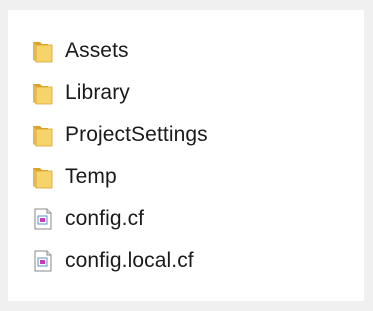  What do you see at coordinates (105, 218) in the screenshot?
I see `item-label: config.cf` at bounding box center [105, 218].